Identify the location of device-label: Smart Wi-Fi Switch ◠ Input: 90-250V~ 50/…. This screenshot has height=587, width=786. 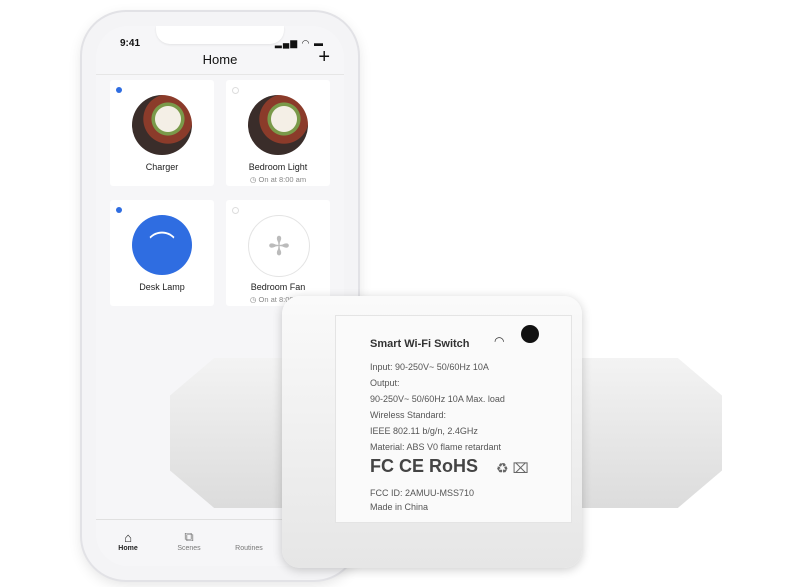
(453, 419).